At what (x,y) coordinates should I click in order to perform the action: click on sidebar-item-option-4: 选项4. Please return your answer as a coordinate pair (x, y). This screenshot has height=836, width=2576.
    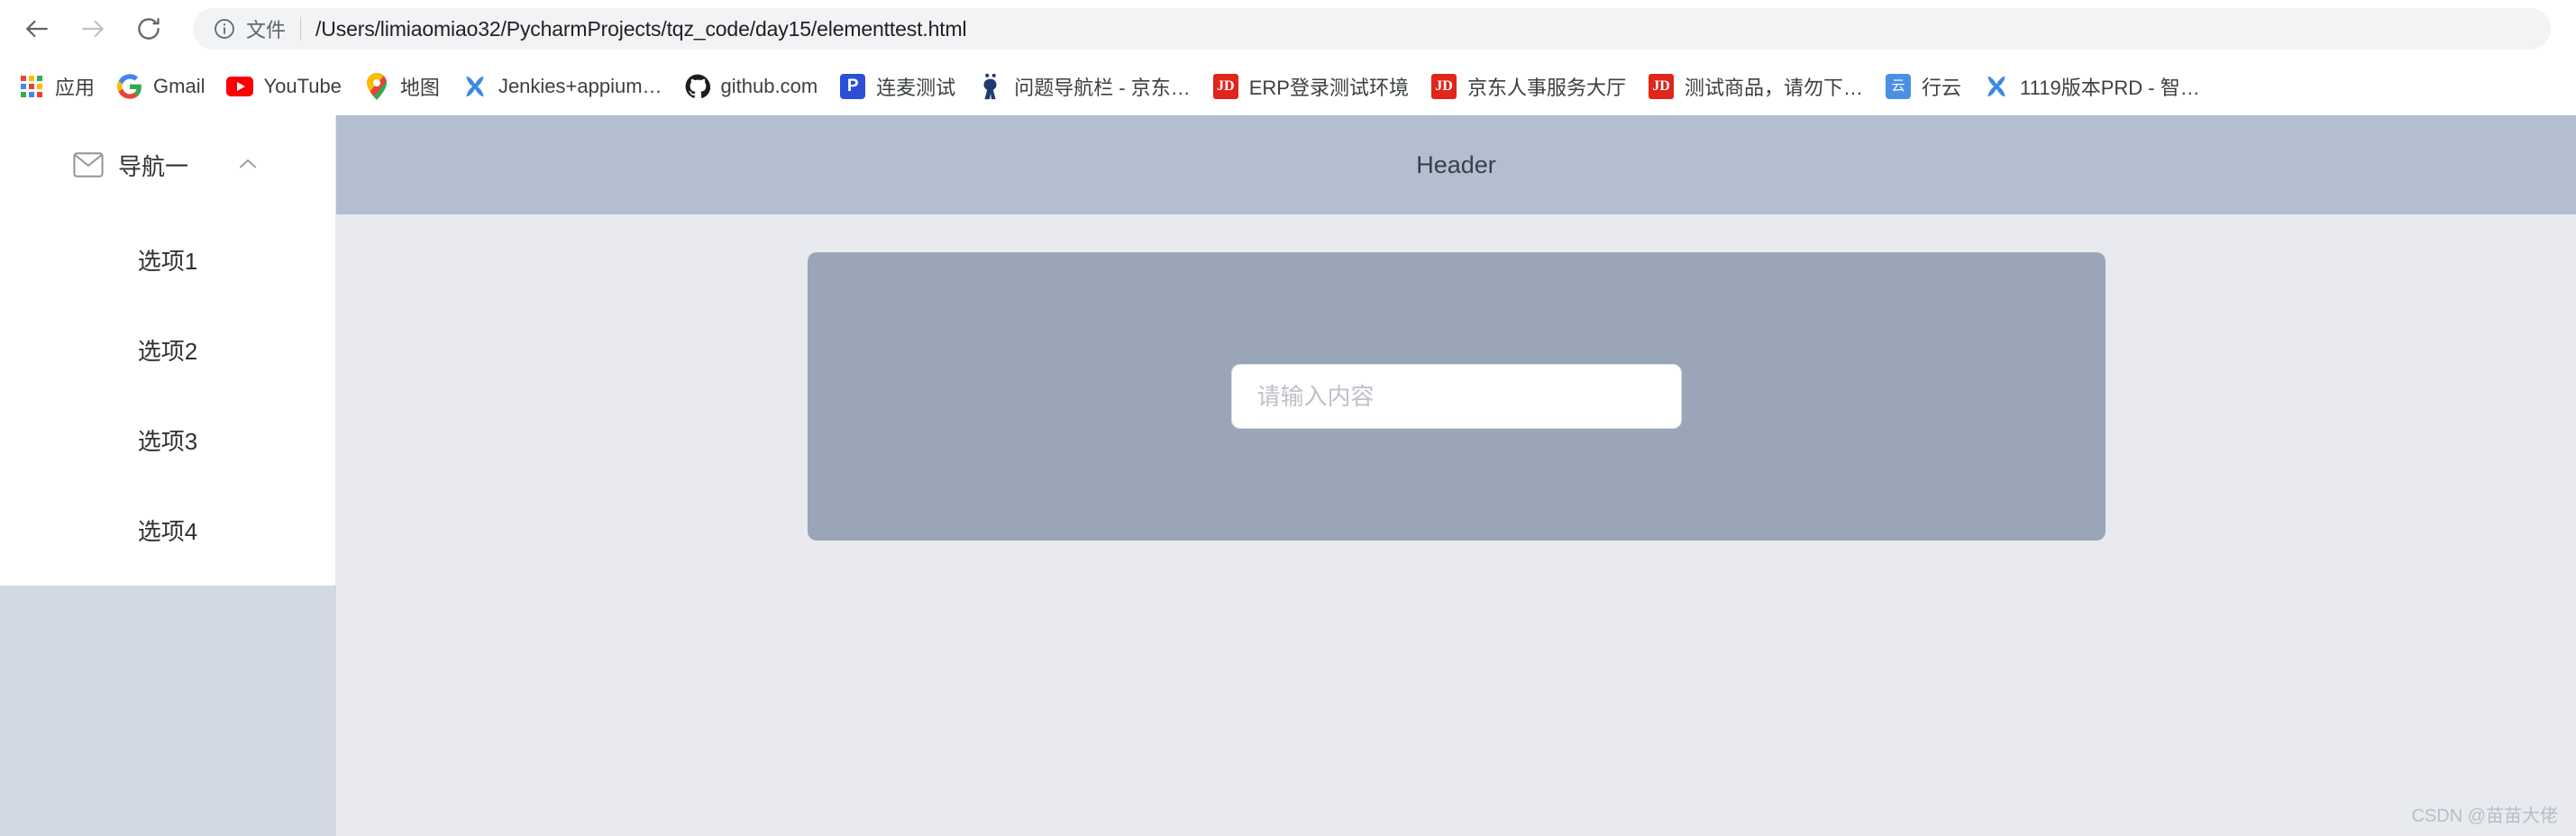
    Looking at the image, I should click on (167, 530).